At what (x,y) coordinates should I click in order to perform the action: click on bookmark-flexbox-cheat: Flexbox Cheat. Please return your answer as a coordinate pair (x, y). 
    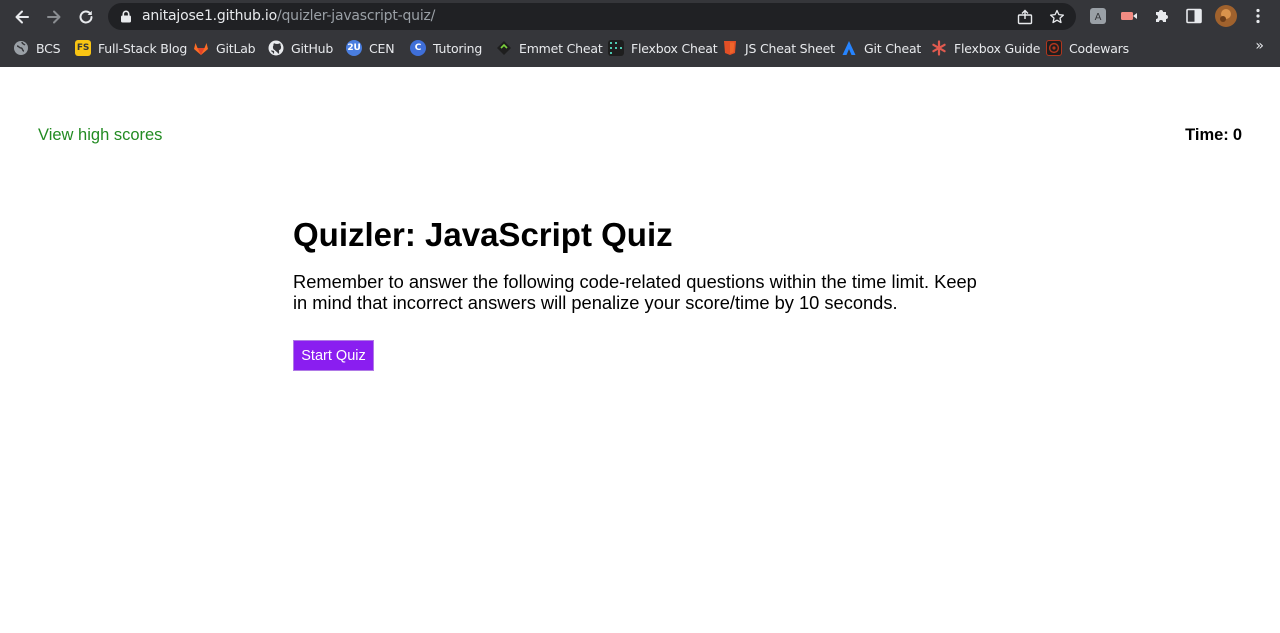
    Looking at the image, I should click on (663, 48).